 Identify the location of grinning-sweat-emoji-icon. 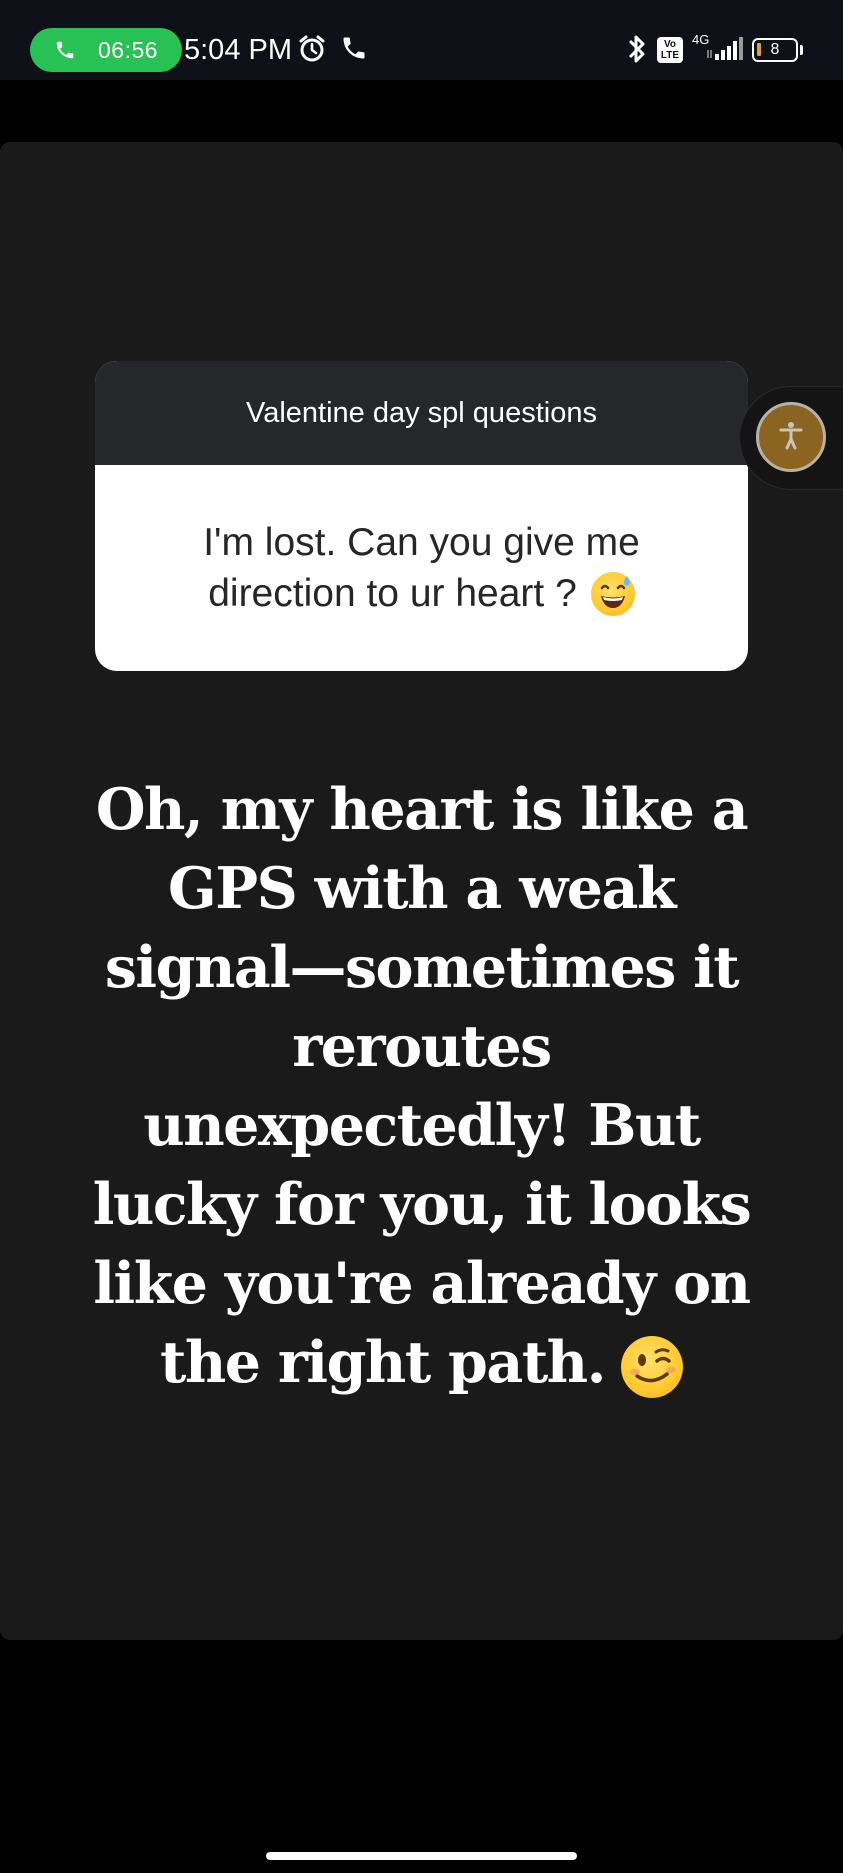
(612, 593).